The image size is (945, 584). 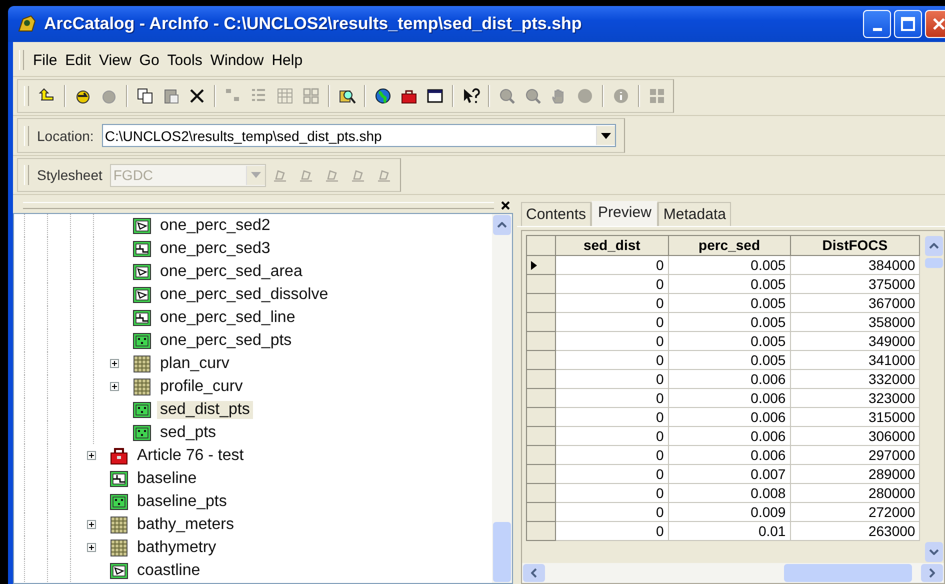 What do you see at coordinates (855, 284) in the screenshot?
I see `table-cell: 375000` at bounding box center [855, 284].